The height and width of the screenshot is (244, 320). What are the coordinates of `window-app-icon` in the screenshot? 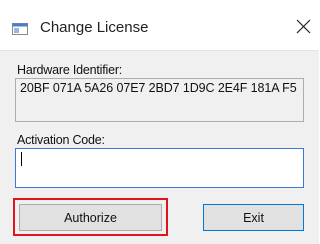 It's located at (20, 29).